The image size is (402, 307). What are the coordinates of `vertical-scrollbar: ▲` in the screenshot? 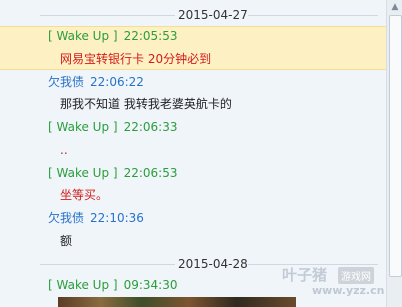 It's located at (394, 153).